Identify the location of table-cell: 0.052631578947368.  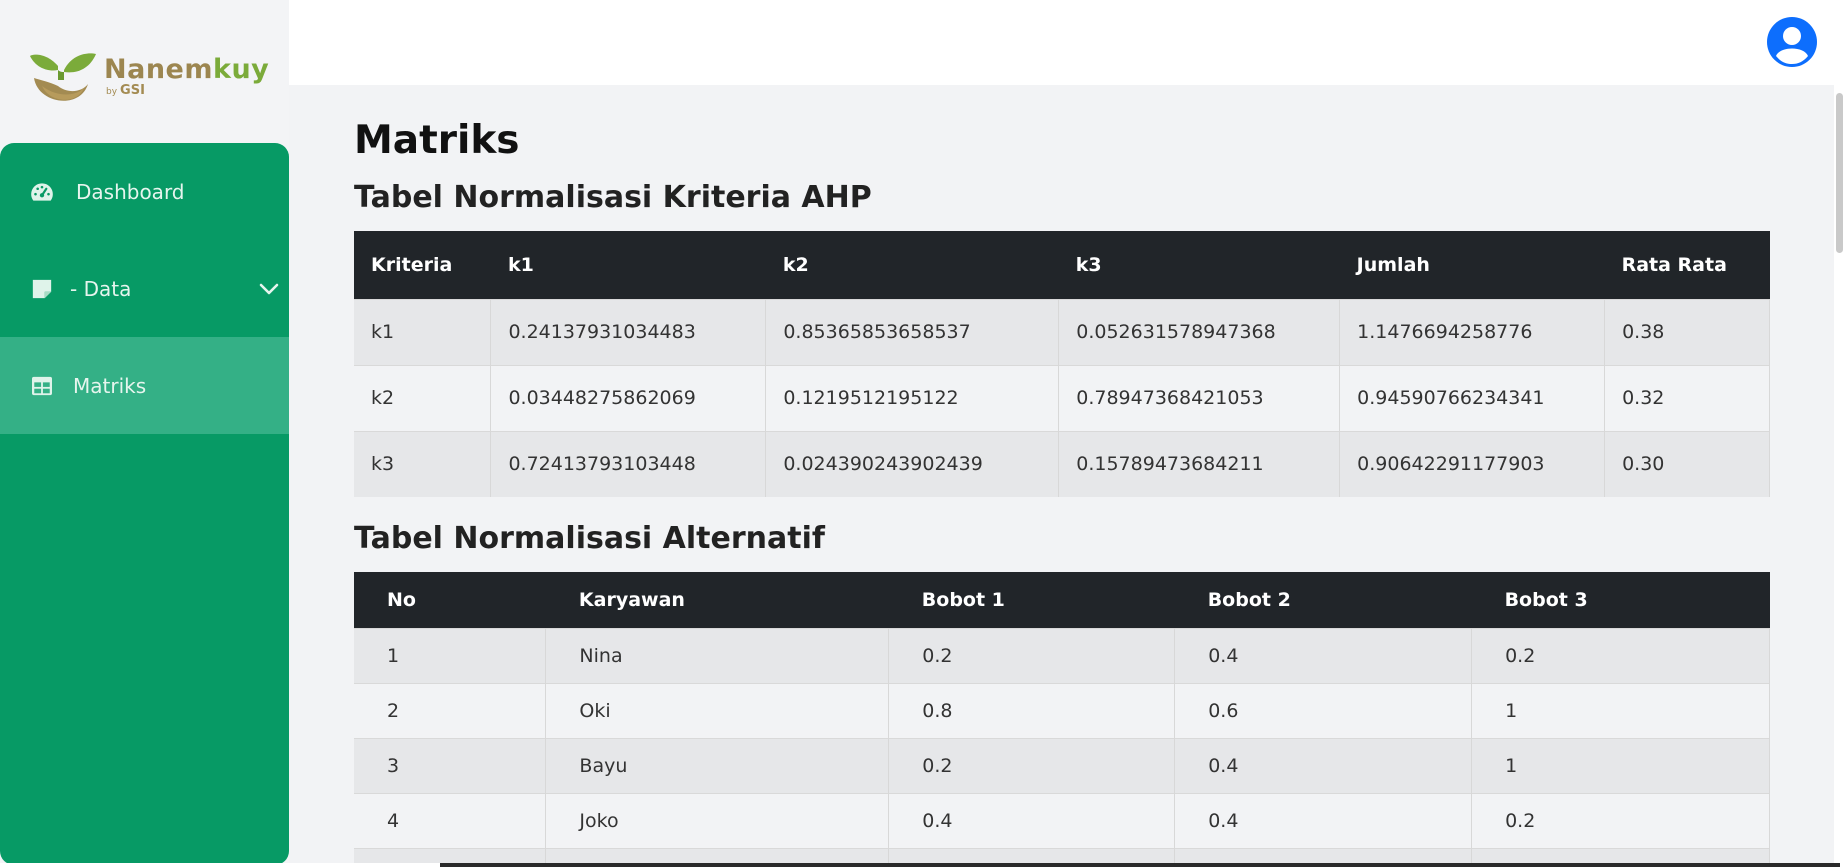
(1199, 331).